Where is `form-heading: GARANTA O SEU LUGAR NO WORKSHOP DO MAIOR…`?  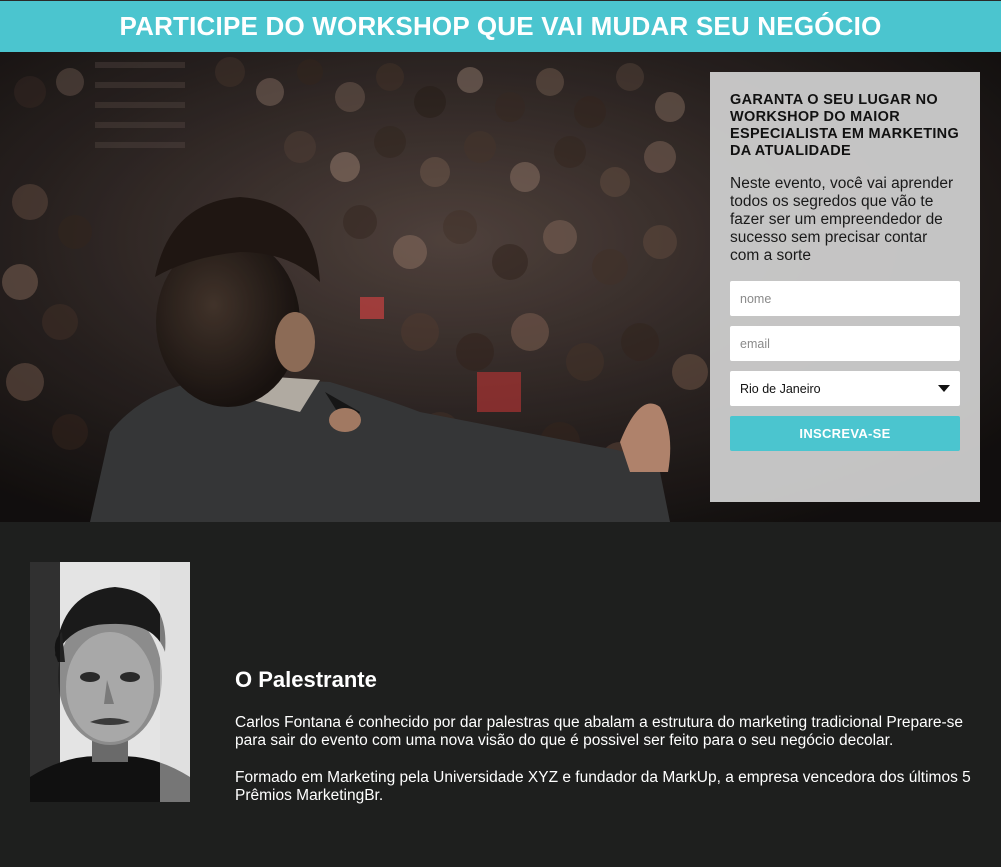 form-heading: GARANTA O SEU LUGAR NO WORKSHOP DO MAIOR… is located at coordinates (845, 125).